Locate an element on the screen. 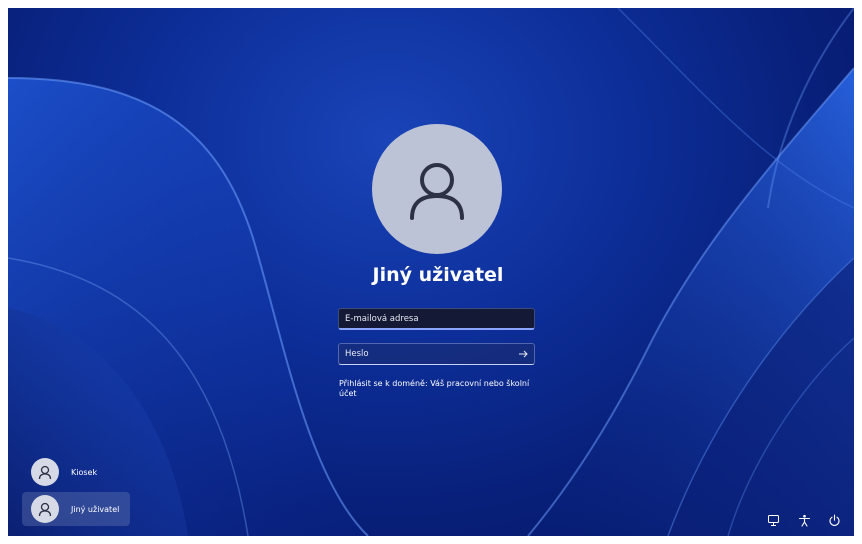 The image size is (862, 544). email-field is located at coordinates (436, 319).